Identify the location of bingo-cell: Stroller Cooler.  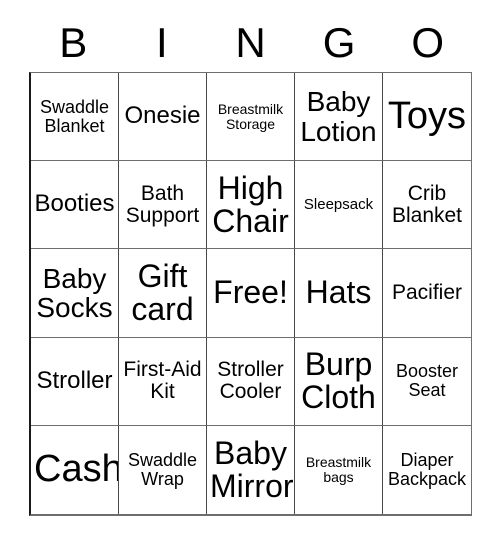
(251, 381).